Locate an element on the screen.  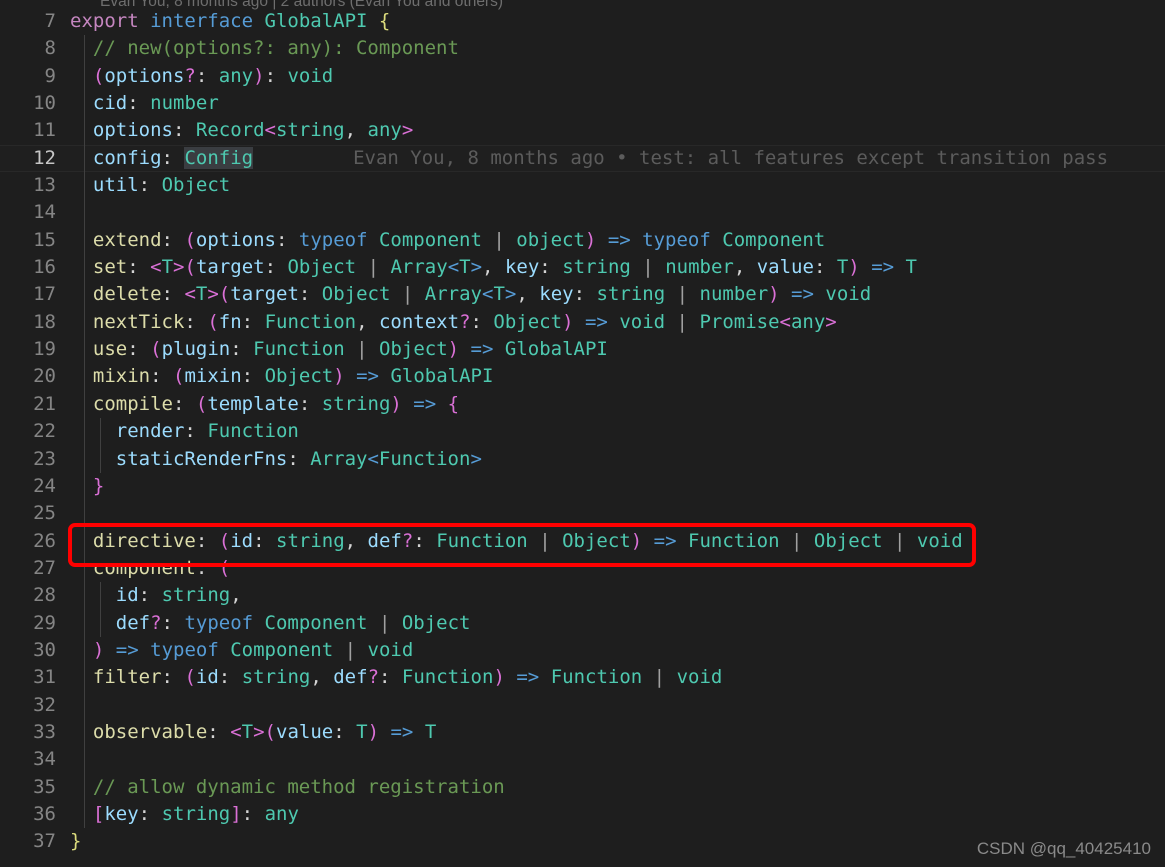
line-content: [key: string]: any is located at coordinates (195, 813).